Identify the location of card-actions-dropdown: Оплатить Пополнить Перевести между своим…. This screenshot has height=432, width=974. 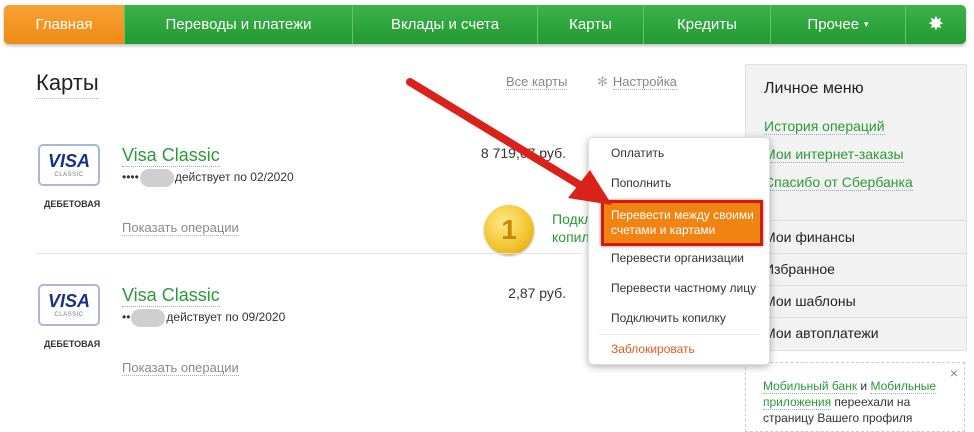
(679, 251).